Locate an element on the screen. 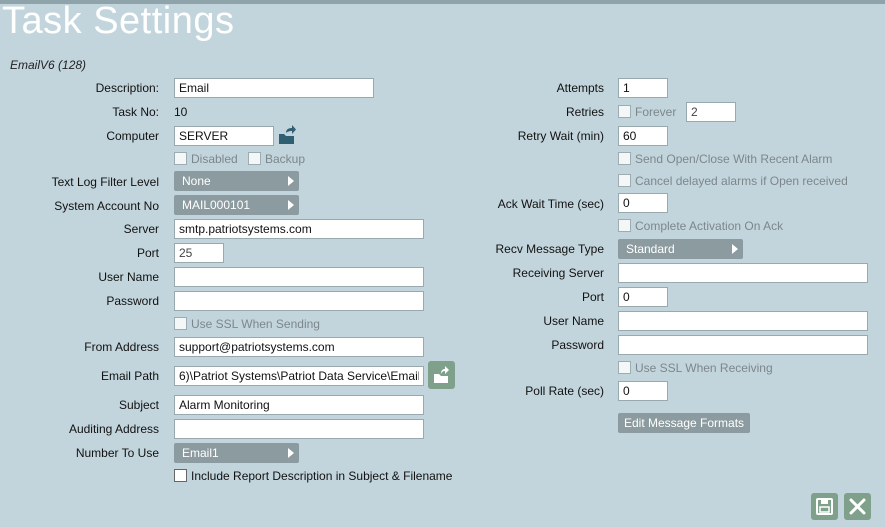  recv-password-input is located at coordinates (743, 345).